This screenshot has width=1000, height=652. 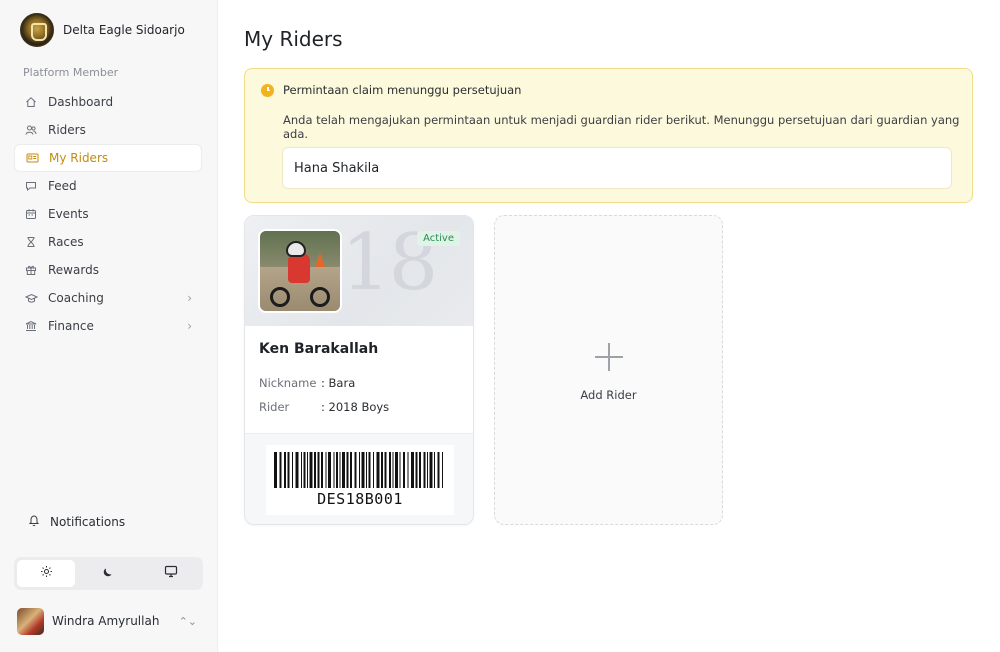 What do you see at coordinates (76, 298) in the screenshot?
I see `sidebar-item-label: Coaching` at bounding box center [76, 298].